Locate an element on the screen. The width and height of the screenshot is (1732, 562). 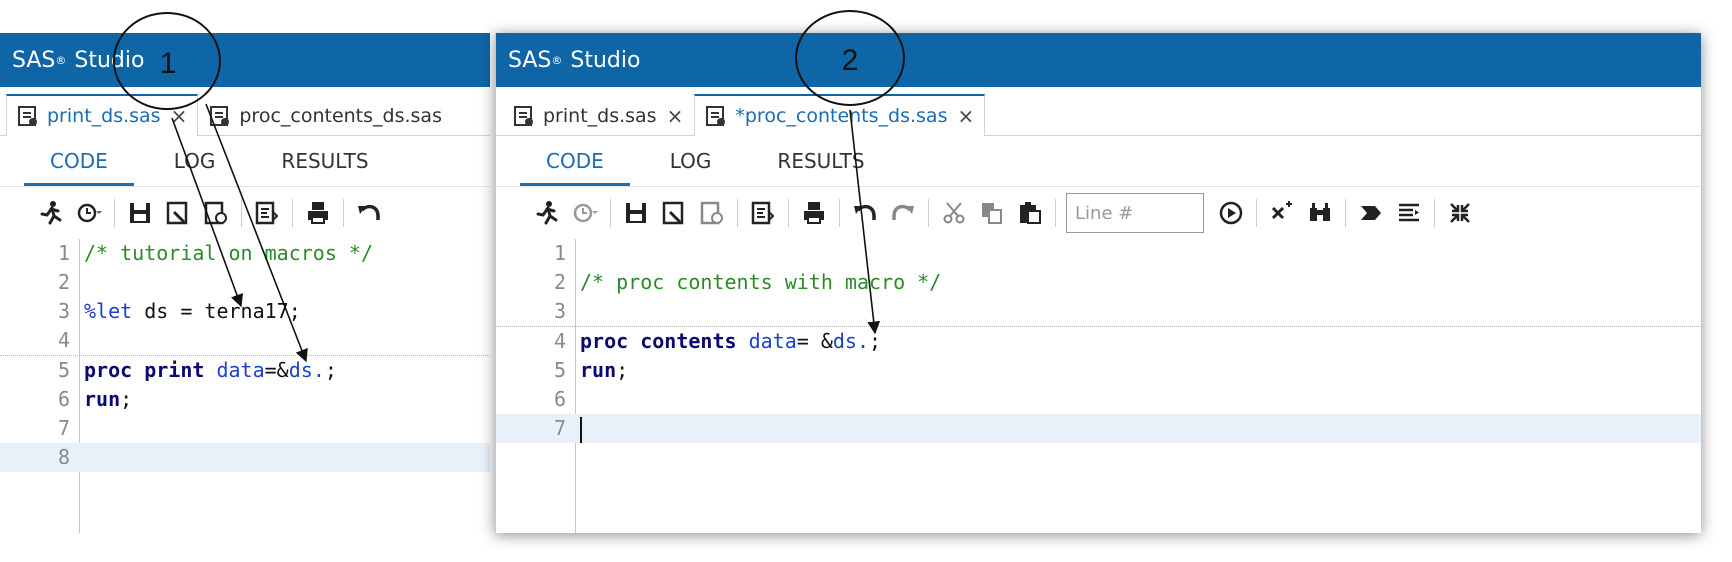
file-tab-label: print_ds.sas is located at coordinates (600, 115).